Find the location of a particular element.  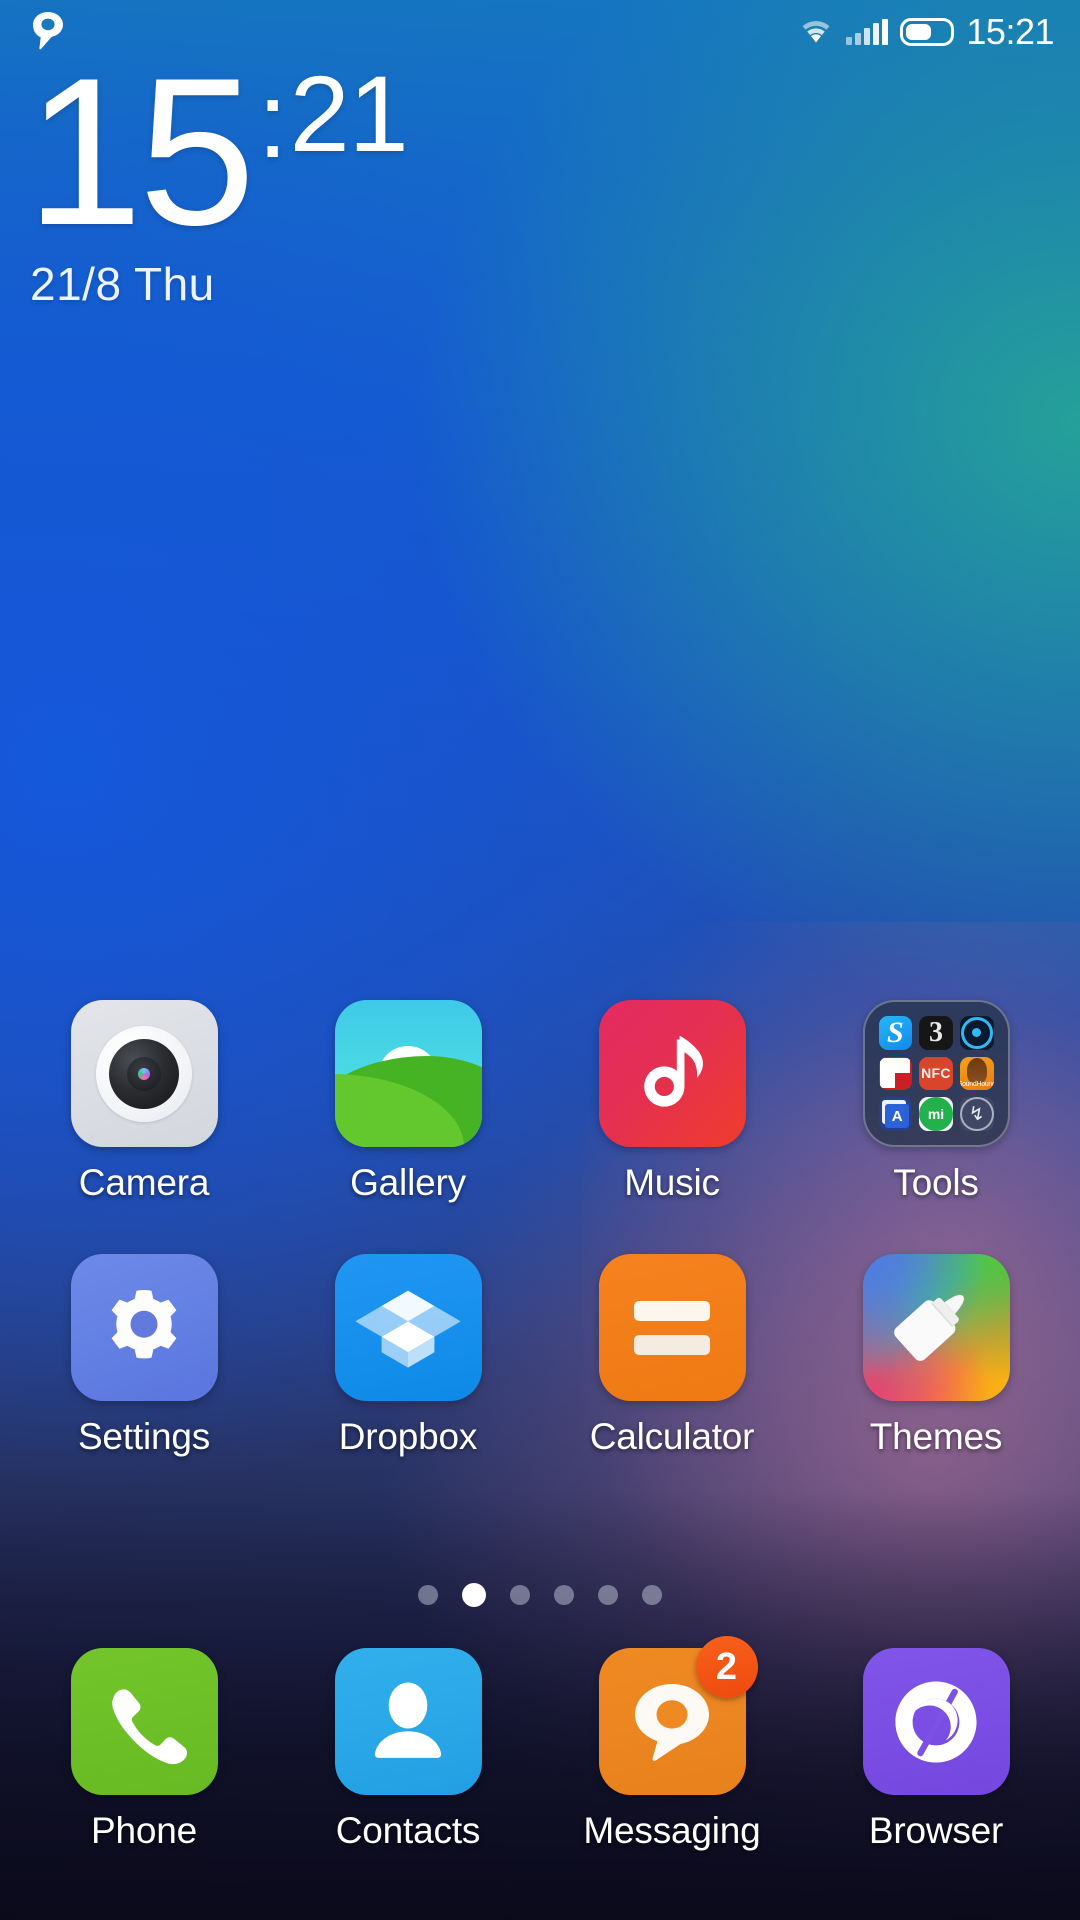

clock-minutes: 21 is located at coordinates (349, 113).